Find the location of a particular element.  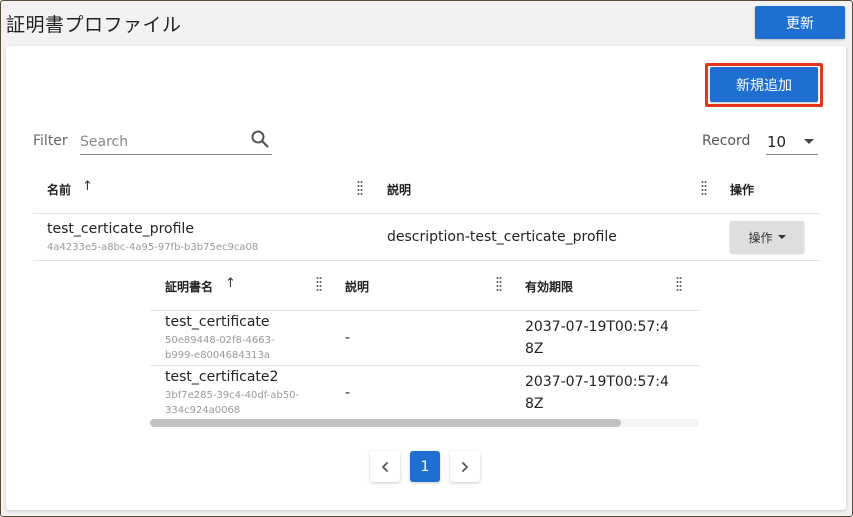

pagination-next-button is located at coordinates (465, 466).